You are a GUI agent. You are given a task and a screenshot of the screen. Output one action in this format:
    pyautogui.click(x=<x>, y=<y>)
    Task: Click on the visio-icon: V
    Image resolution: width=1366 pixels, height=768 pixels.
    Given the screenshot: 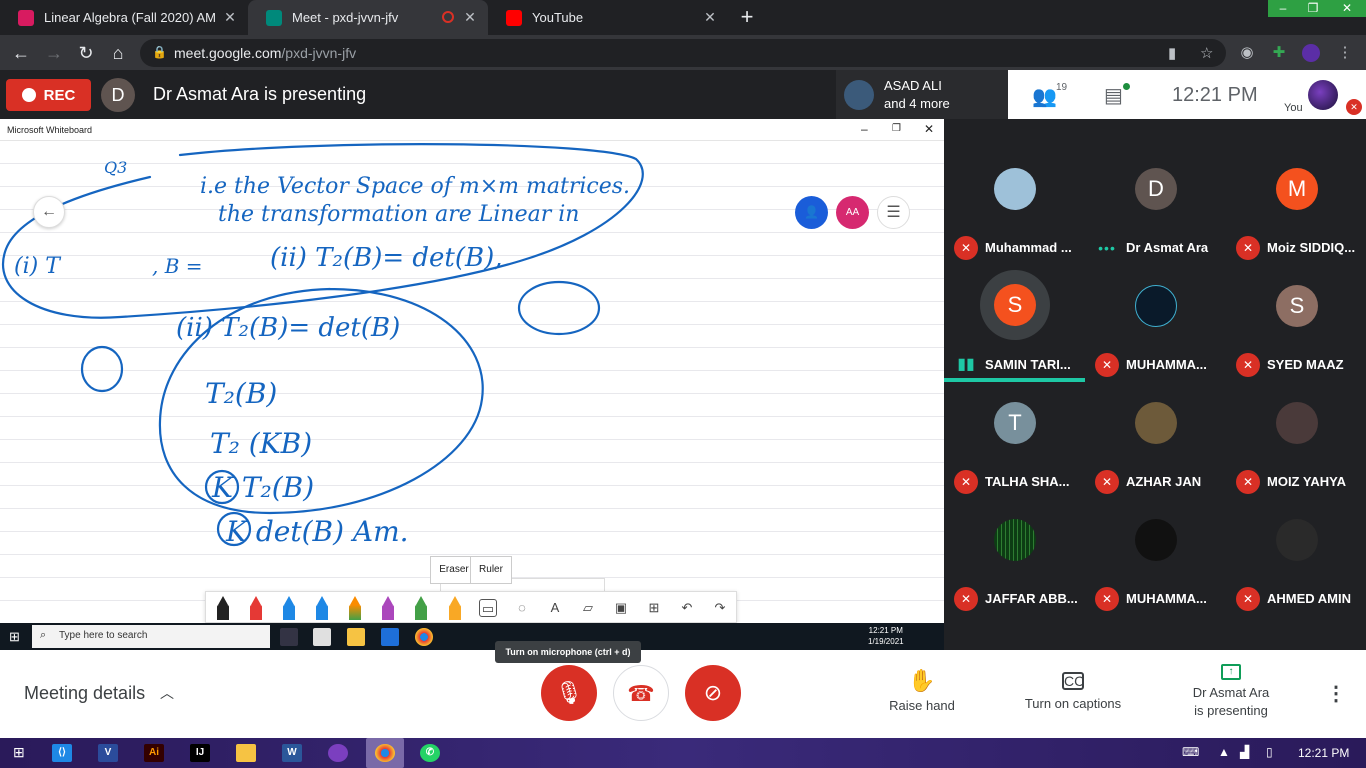 What is the action you would take?
    pyautogui.click(x=108, y=753)
    